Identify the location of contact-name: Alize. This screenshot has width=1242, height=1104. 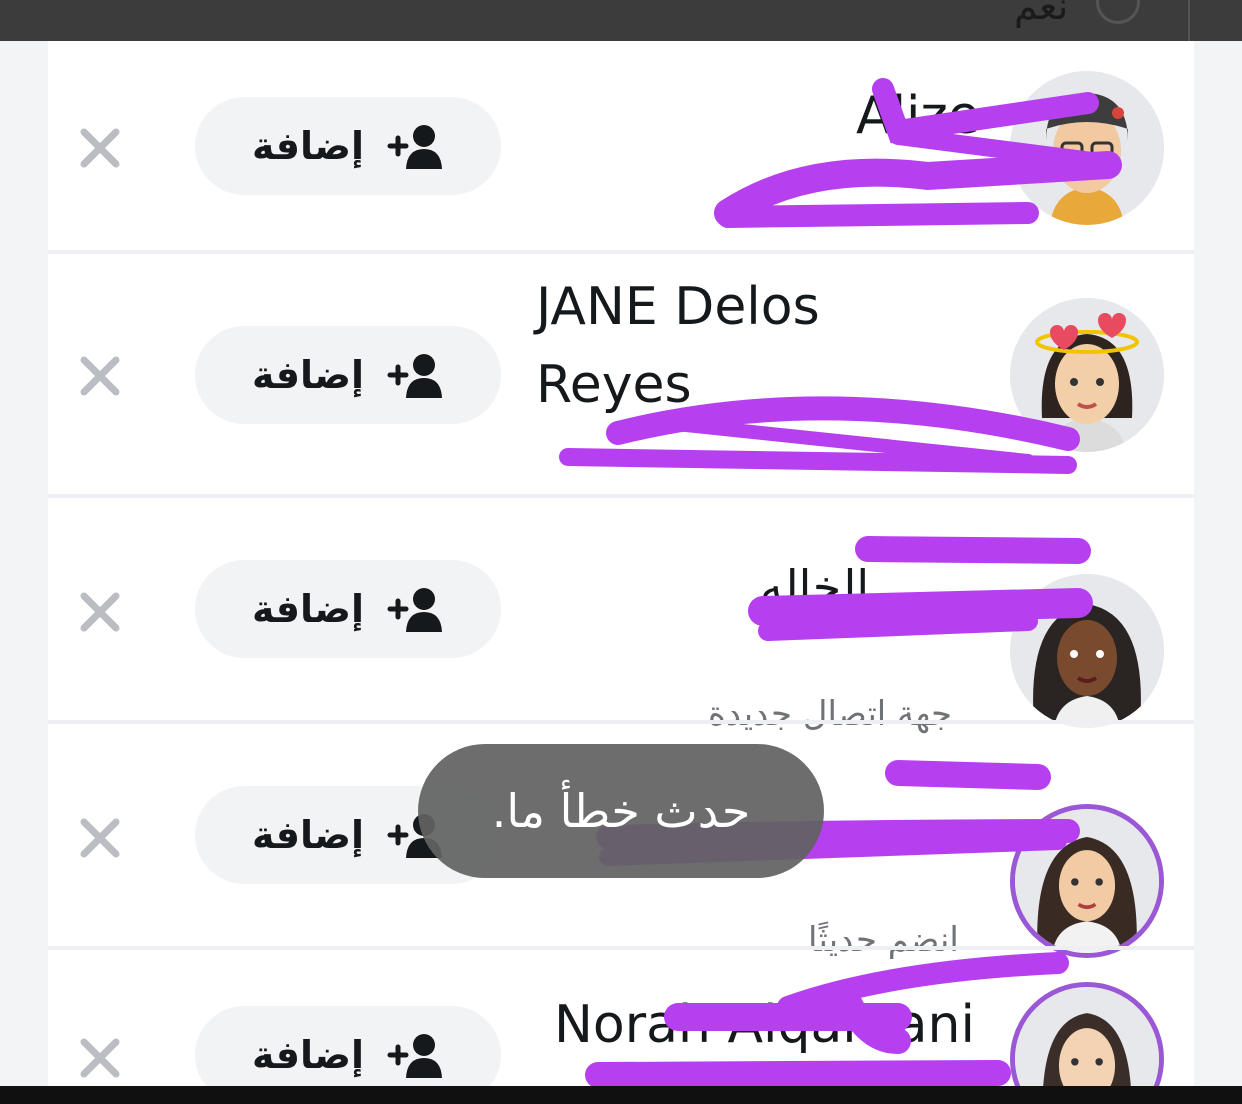
(918, 116).